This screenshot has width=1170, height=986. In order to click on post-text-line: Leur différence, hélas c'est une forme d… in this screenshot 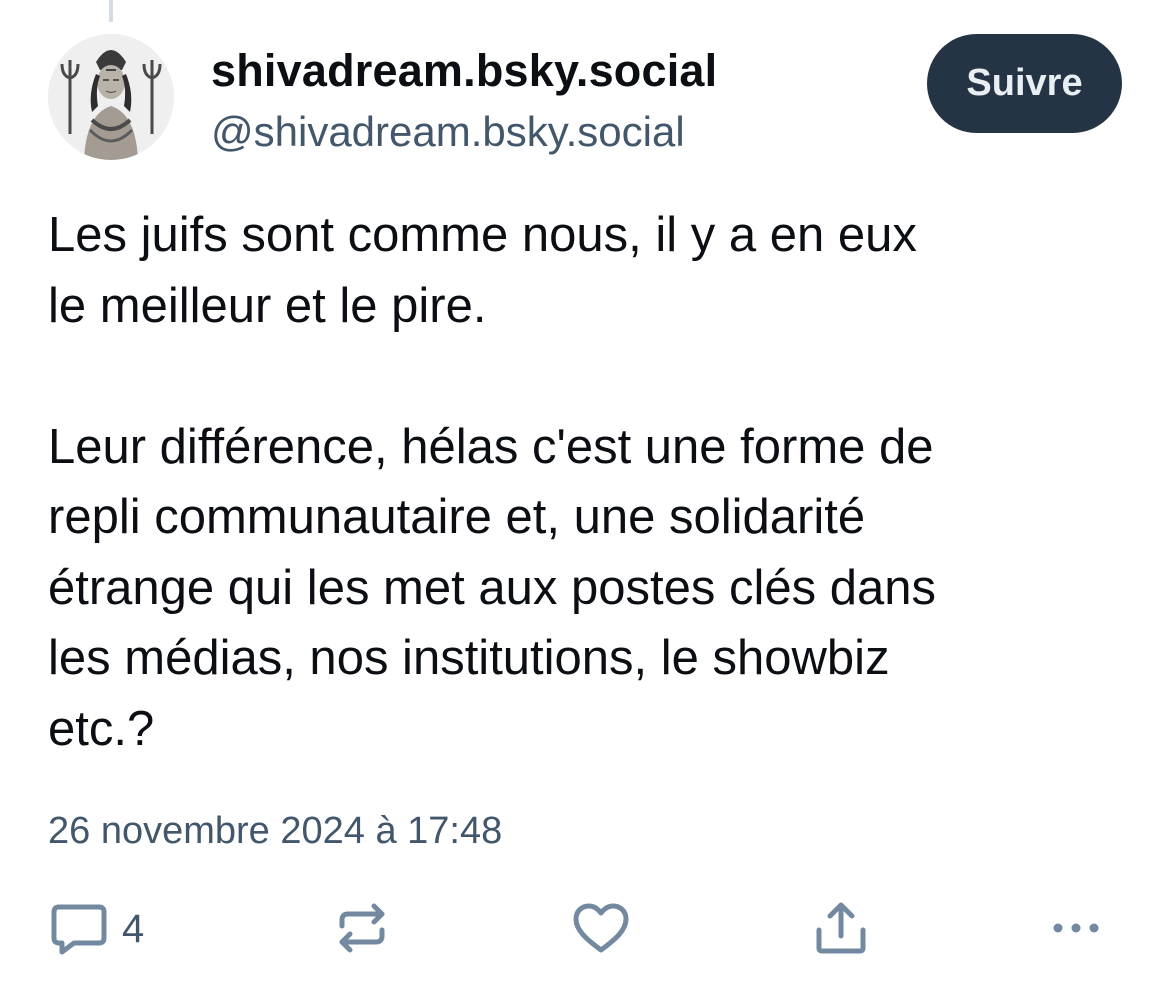, I will do `click(491, 446)`.